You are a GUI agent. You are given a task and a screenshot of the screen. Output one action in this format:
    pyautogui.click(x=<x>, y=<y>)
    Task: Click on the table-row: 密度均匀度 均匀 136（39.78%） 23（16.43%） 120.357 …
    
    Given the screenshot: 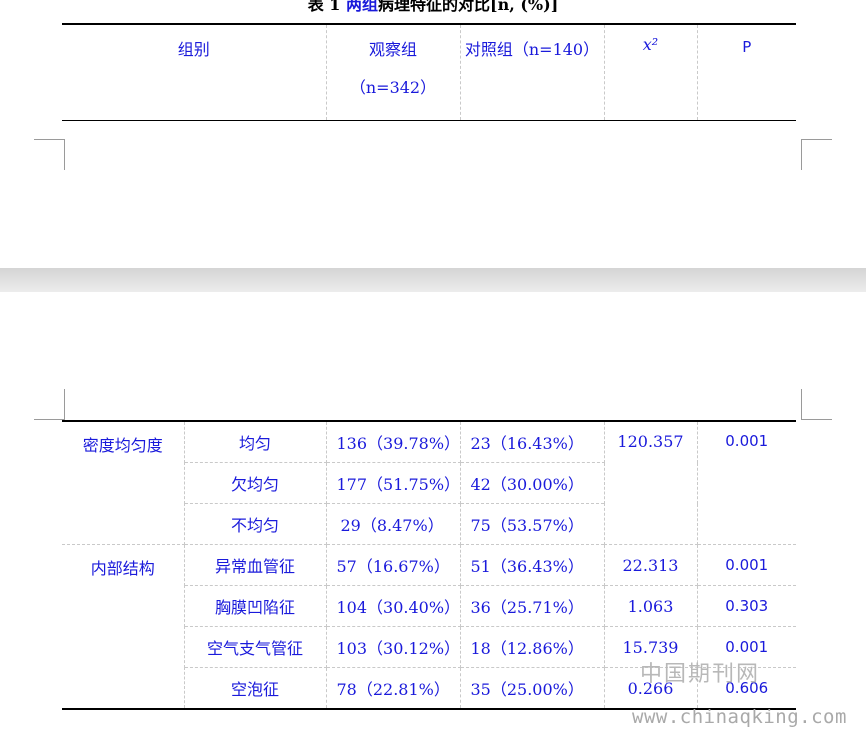 What is the action you would take?
    pyautogui.click(x=429, y=483)
    